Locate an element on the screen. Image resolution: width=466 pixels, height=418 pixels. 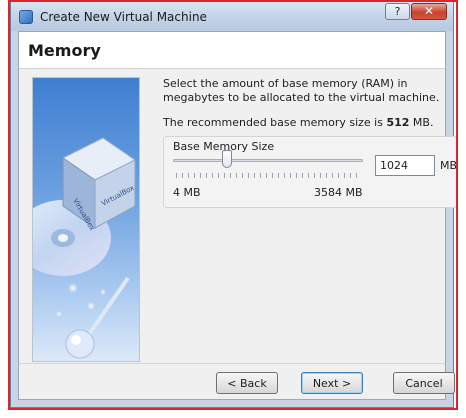
footer-divider is located at coordinates (232, 363).